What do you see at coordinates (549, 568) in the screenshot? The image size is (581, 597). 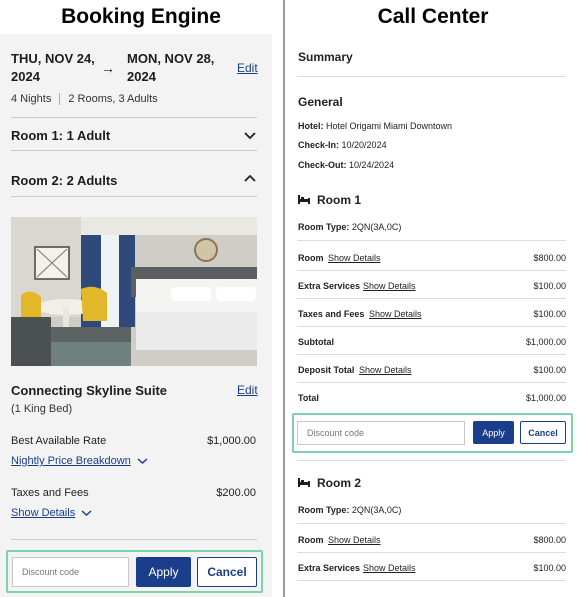 I see `room-2-extra-value: $100.00` at bounding box center [549, 568].